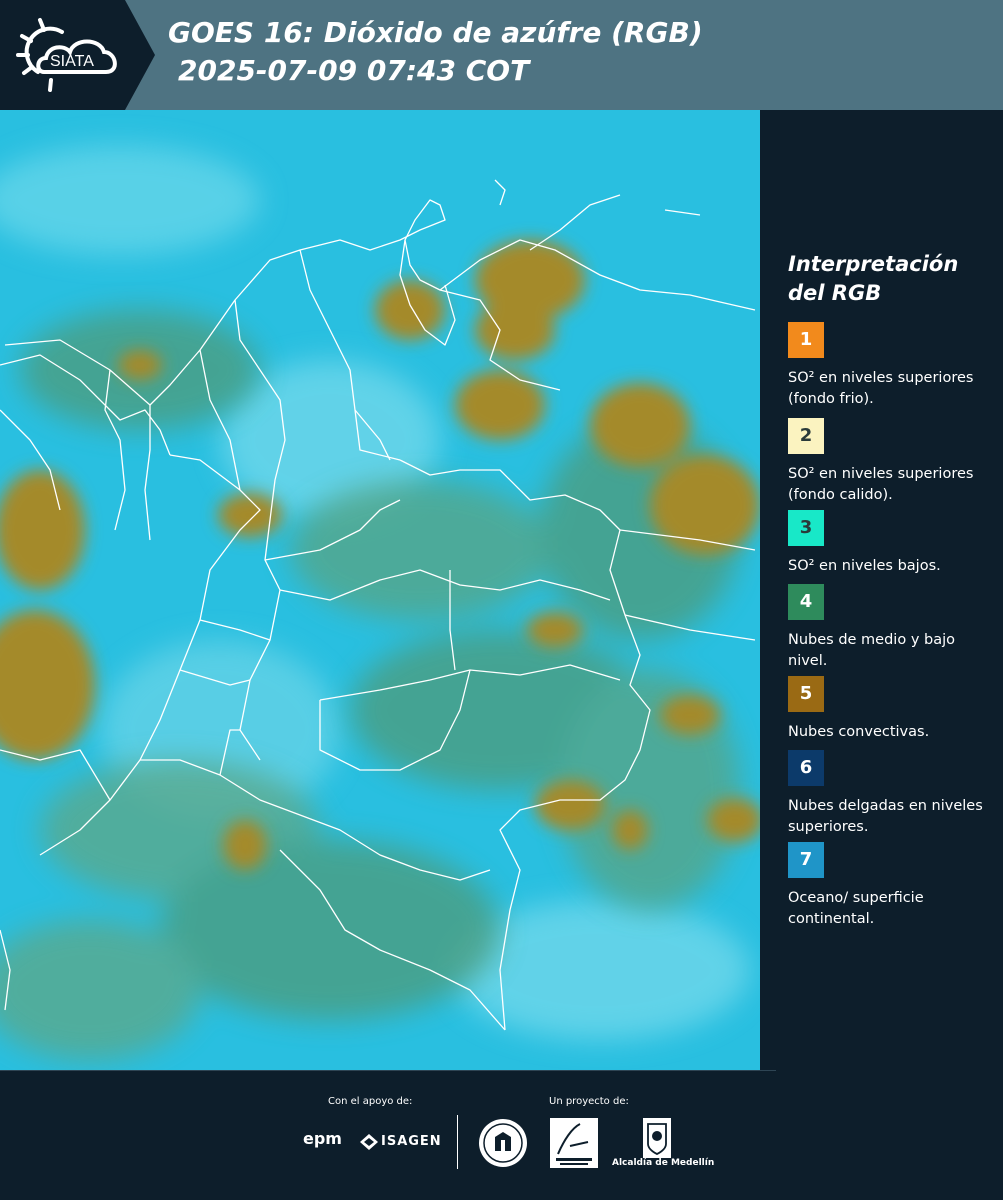  Describe the element at coordinates (411, 1141) in the screenshot. I see `isagen-logo: ISAGEN` at that location.